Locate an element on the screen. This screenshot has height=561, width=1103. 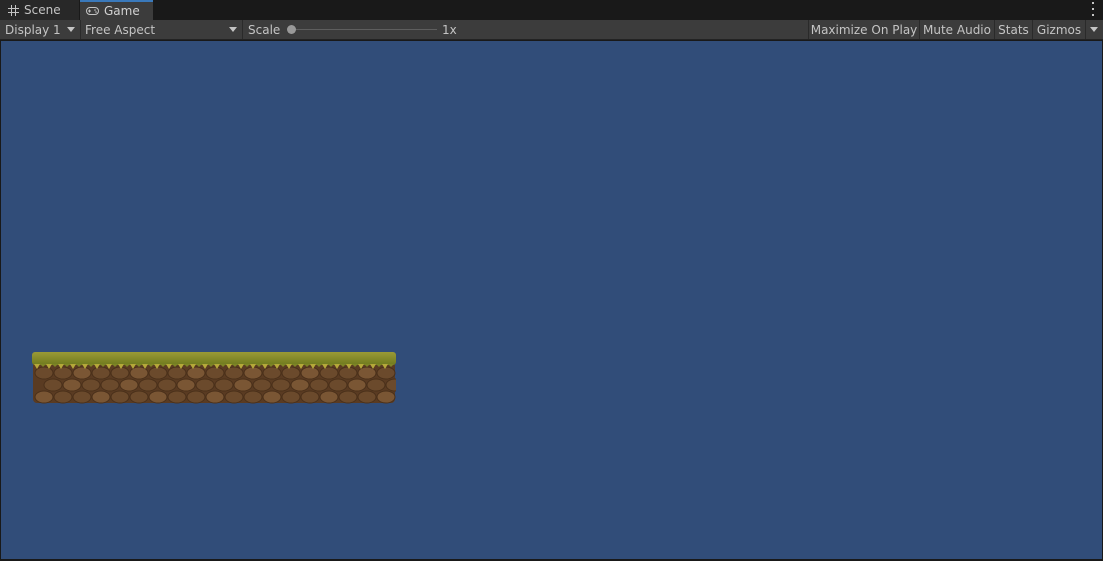
aspect-dropdown: Free Aspect is located at coordinates (162, 29).